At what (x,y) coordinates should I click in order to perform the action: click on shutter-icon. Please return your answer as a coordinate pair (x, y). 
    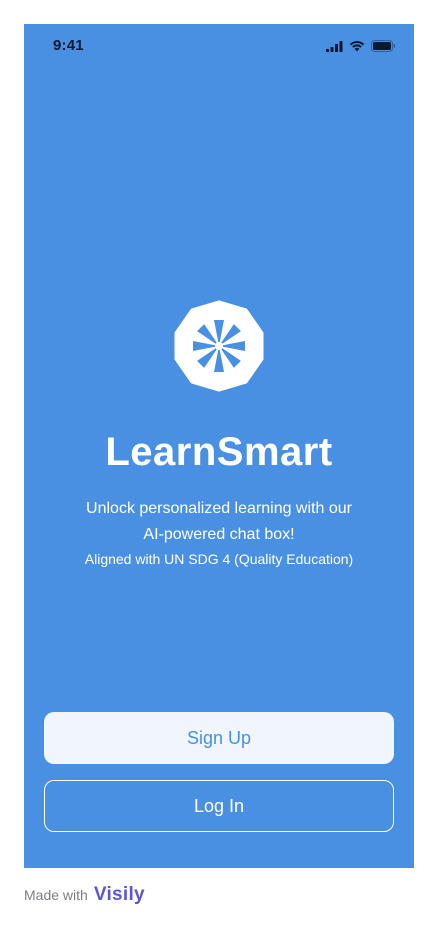
    Looking at the image, I should click on (219, 346).